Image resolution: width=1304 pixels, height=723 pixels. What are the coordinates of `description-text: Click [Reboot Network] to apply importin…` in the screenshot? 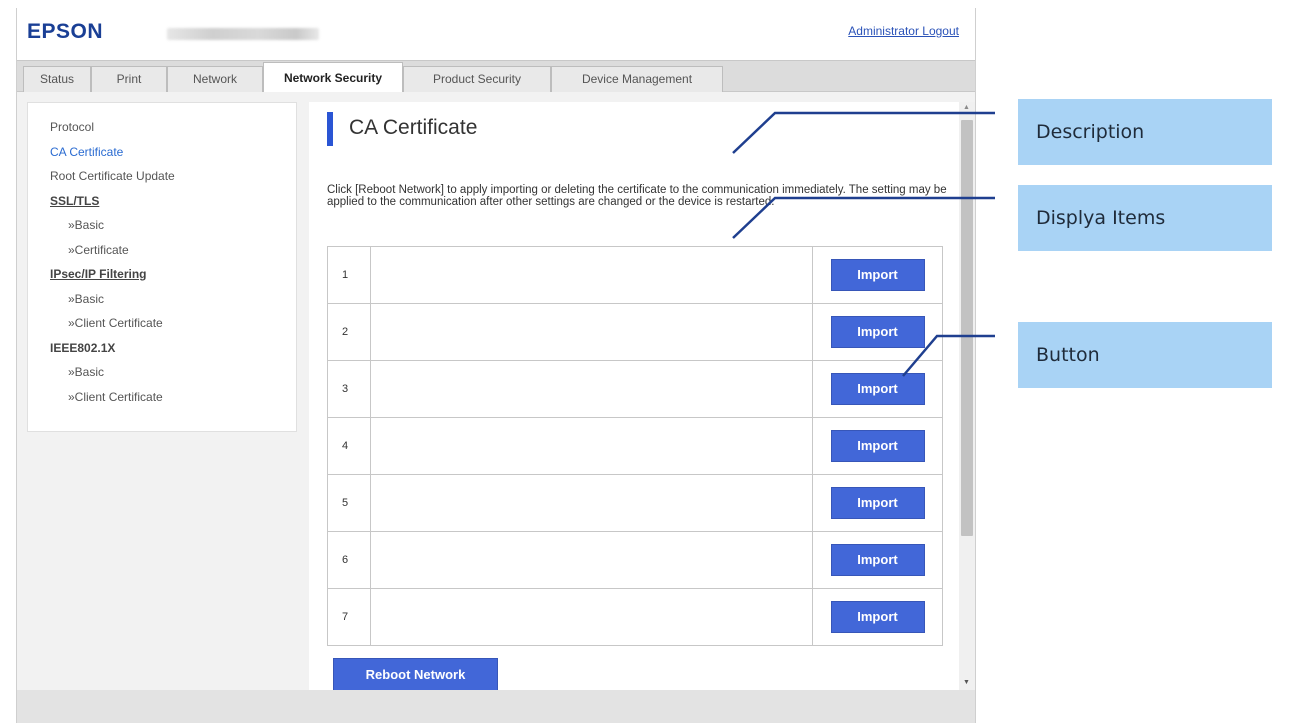 It's located at (637, 196).